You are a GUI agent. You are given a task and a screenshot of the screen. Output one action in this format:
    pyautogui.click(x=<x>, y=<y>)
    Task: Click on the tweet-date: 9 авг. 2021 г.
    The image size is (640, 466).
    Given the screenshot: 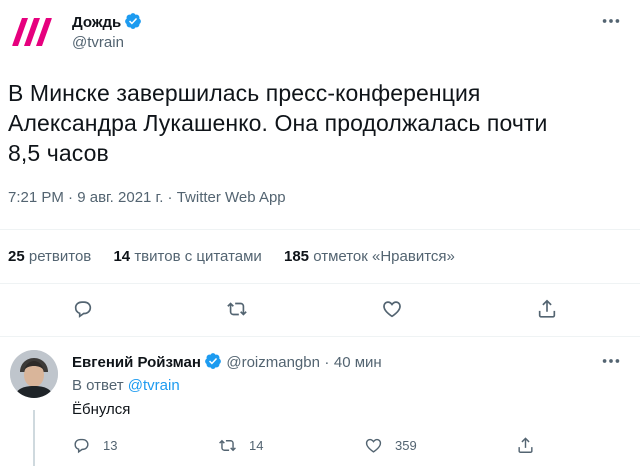 What is the action you would take?
    pyautogui.click(x=120, y=197)
    